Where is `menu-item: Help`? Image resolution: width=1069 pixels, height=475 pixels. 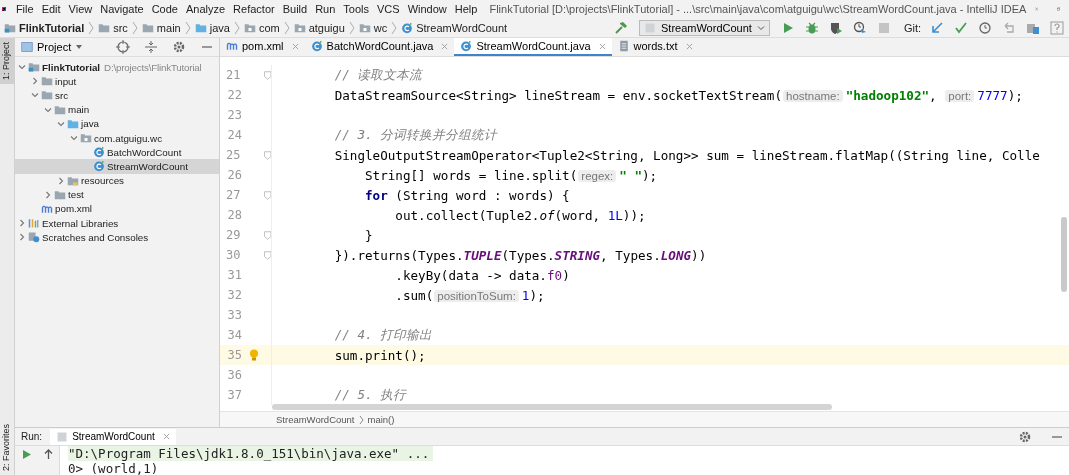 menu-item: Help is located at coordinates (466, 9).